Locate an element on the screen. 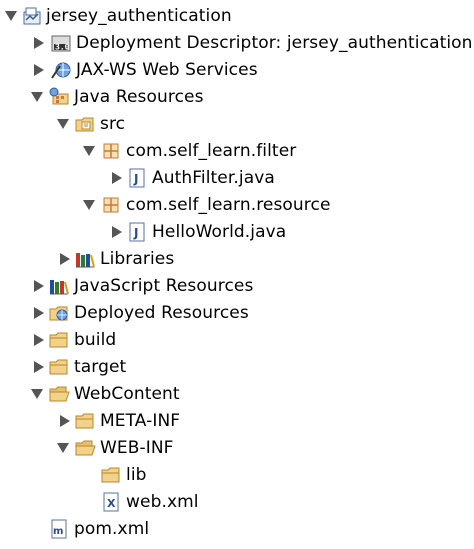  tree-item-label: jersey_authentication is located at coordinates (139, 15).